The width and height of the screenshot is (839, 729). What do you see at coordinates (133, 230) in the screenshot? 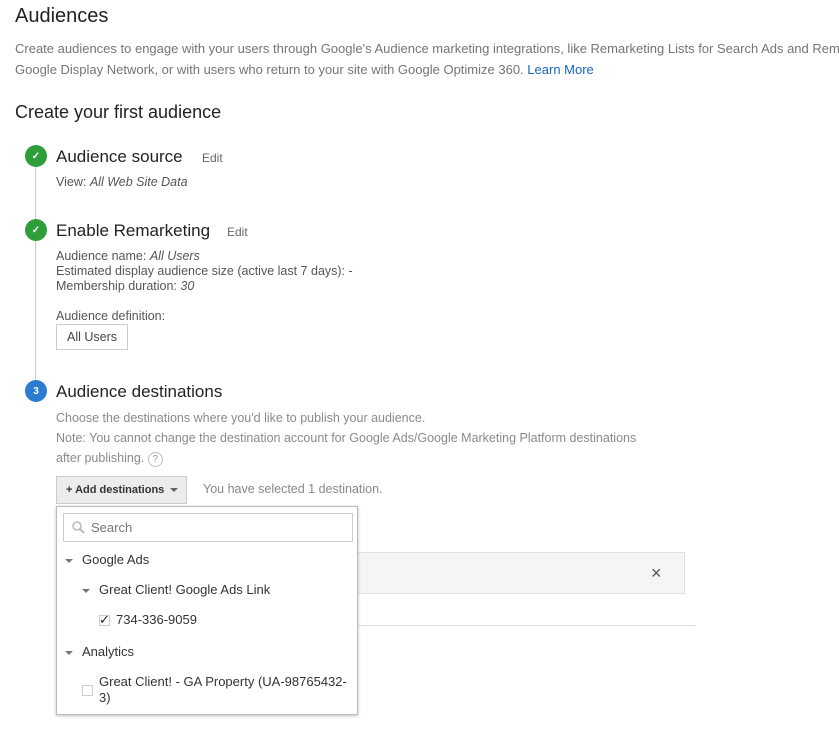
I see `step-title-enable-remarketing: Enable Remarketing` at bounding box center [133, 230].